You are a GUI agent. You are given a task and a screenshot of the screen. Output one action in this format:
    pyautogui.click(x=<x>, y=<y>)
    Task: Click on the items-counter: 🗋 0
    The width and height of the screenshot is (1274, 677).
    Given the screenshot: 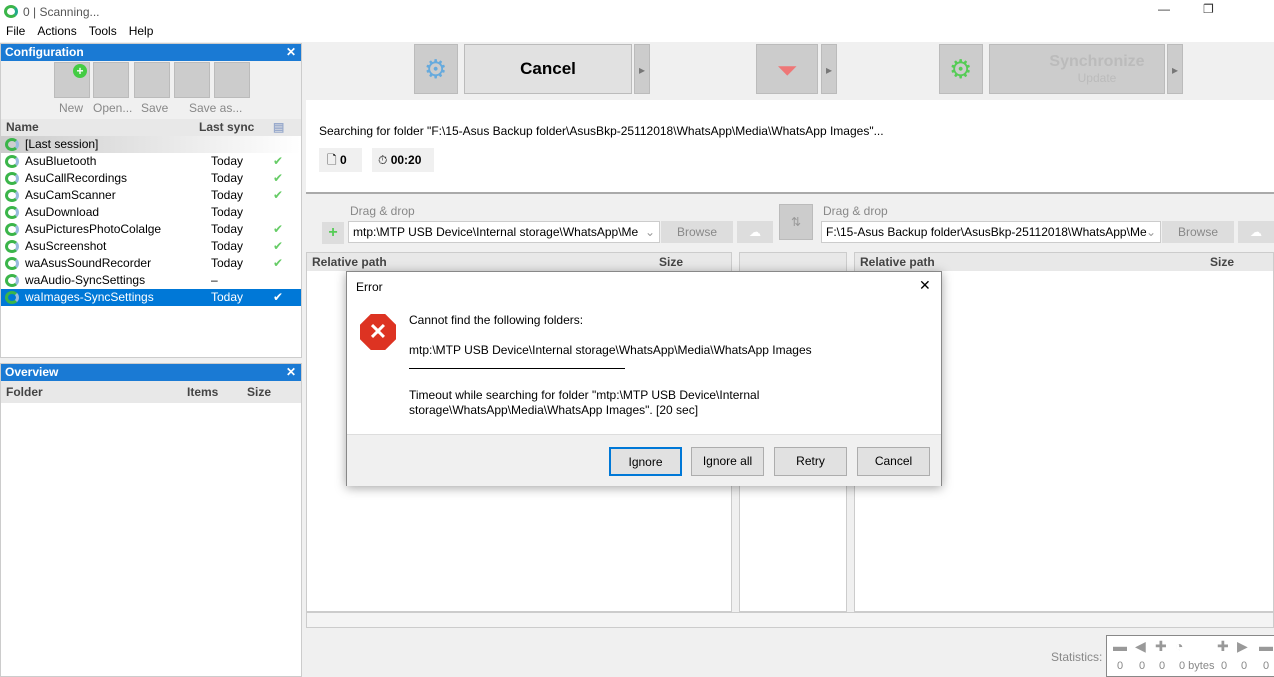 What is the action you would take?
    pyautogui.click(x=340, y=160)
    